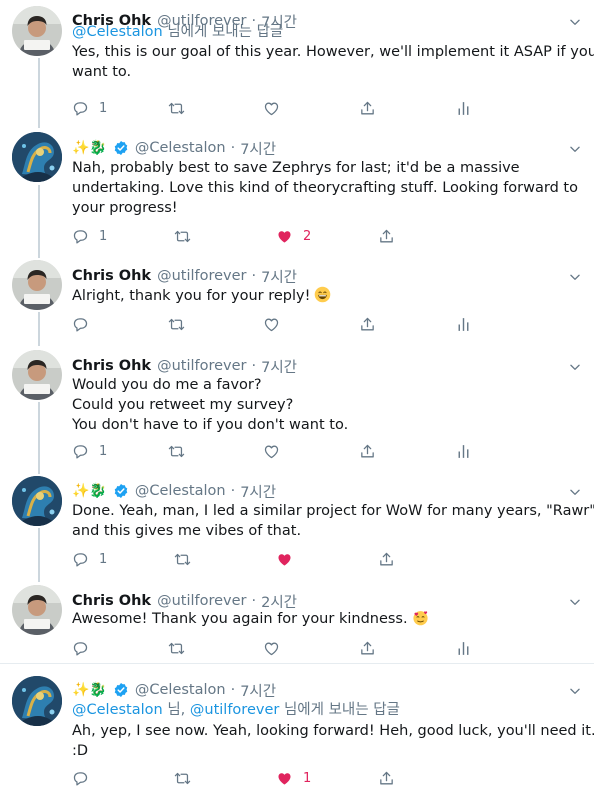  Describe the element at coordinates (191, 296) in the screenshot. I see `tweet-text-content: Alright, thank you for your reply!` at that location.